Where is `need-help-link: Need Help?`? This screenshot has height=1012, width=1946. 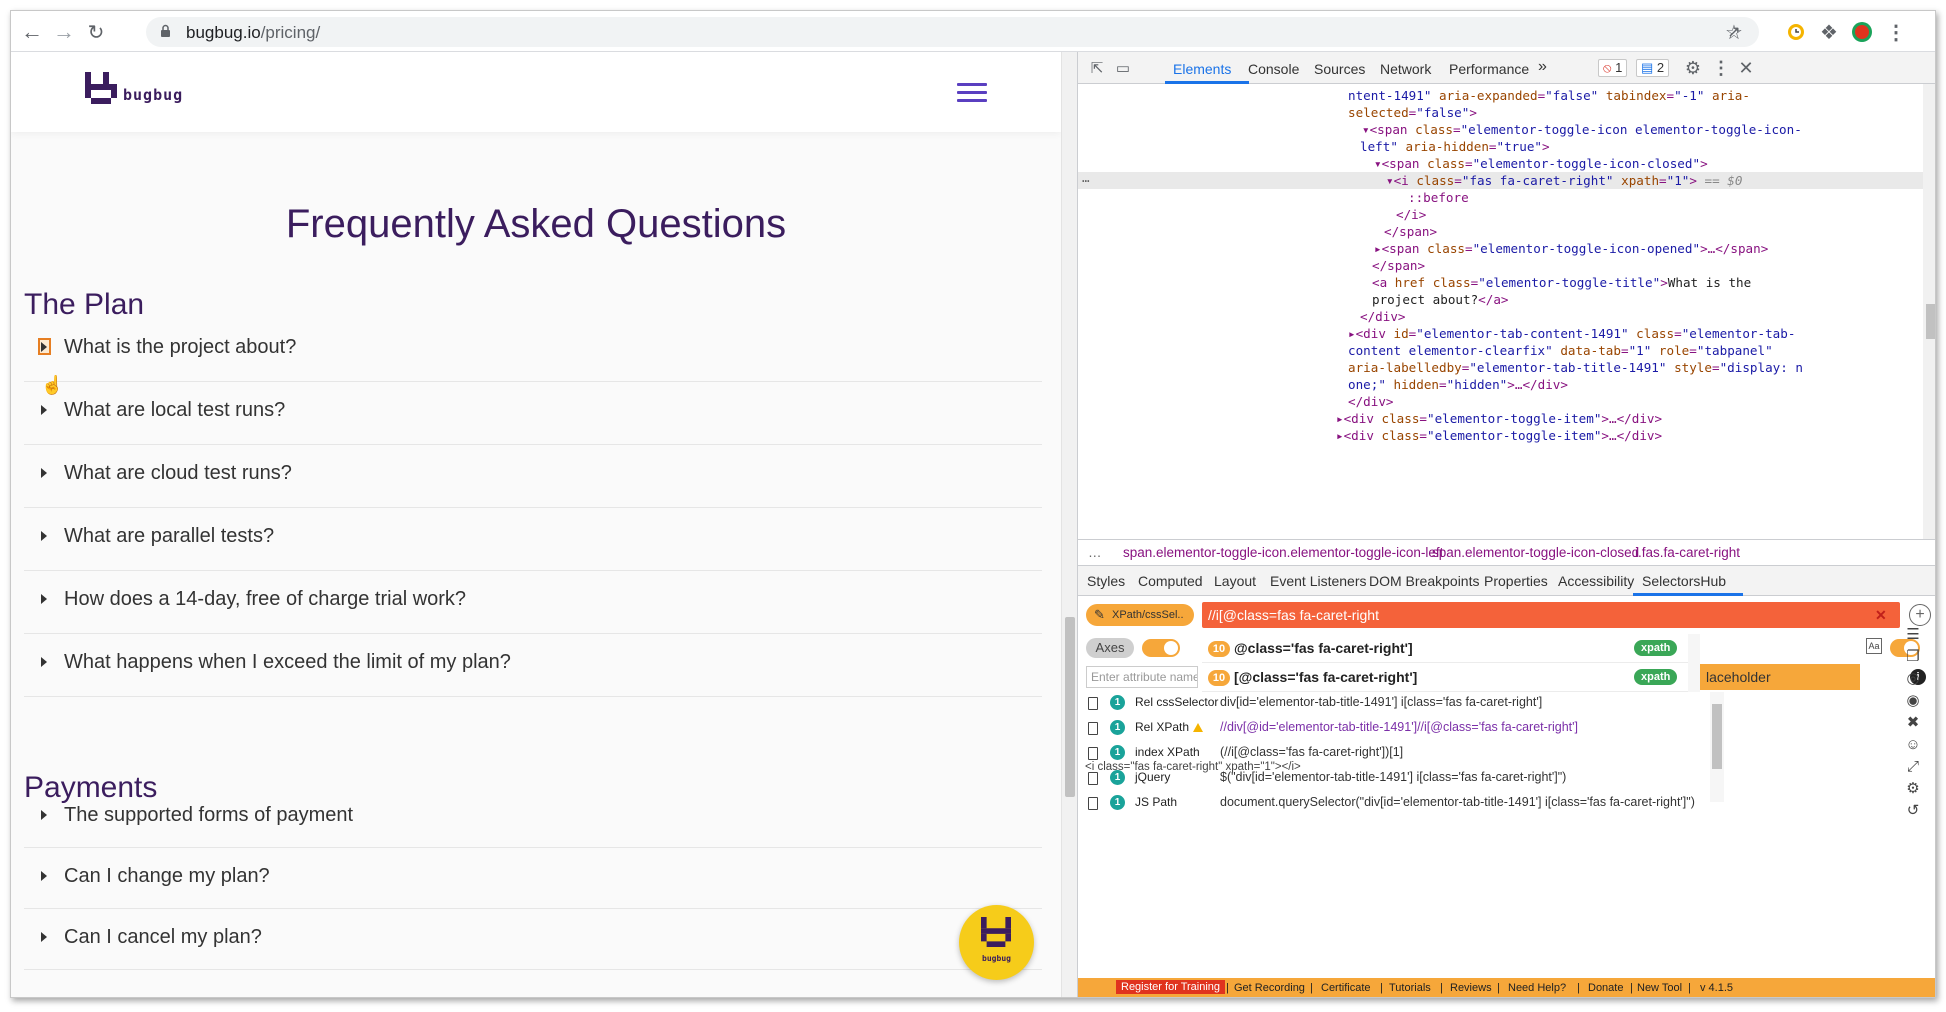
need-help-link: Need Help? is located at coordinates (1537, 988).